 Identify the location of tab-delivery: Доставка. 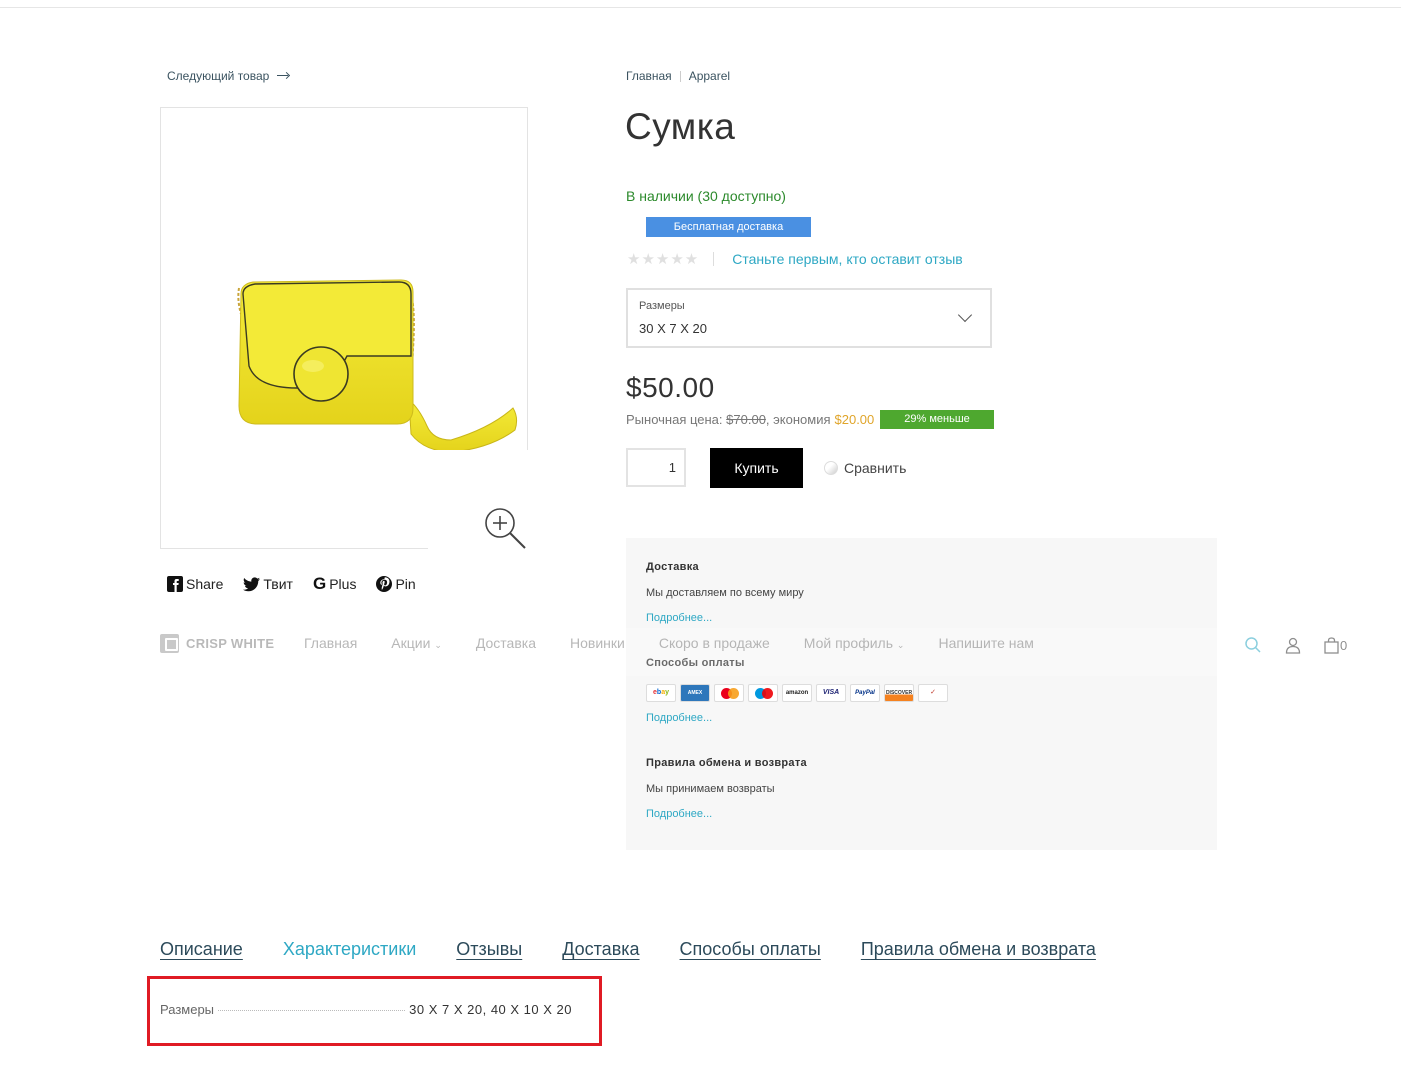
(600, 949).